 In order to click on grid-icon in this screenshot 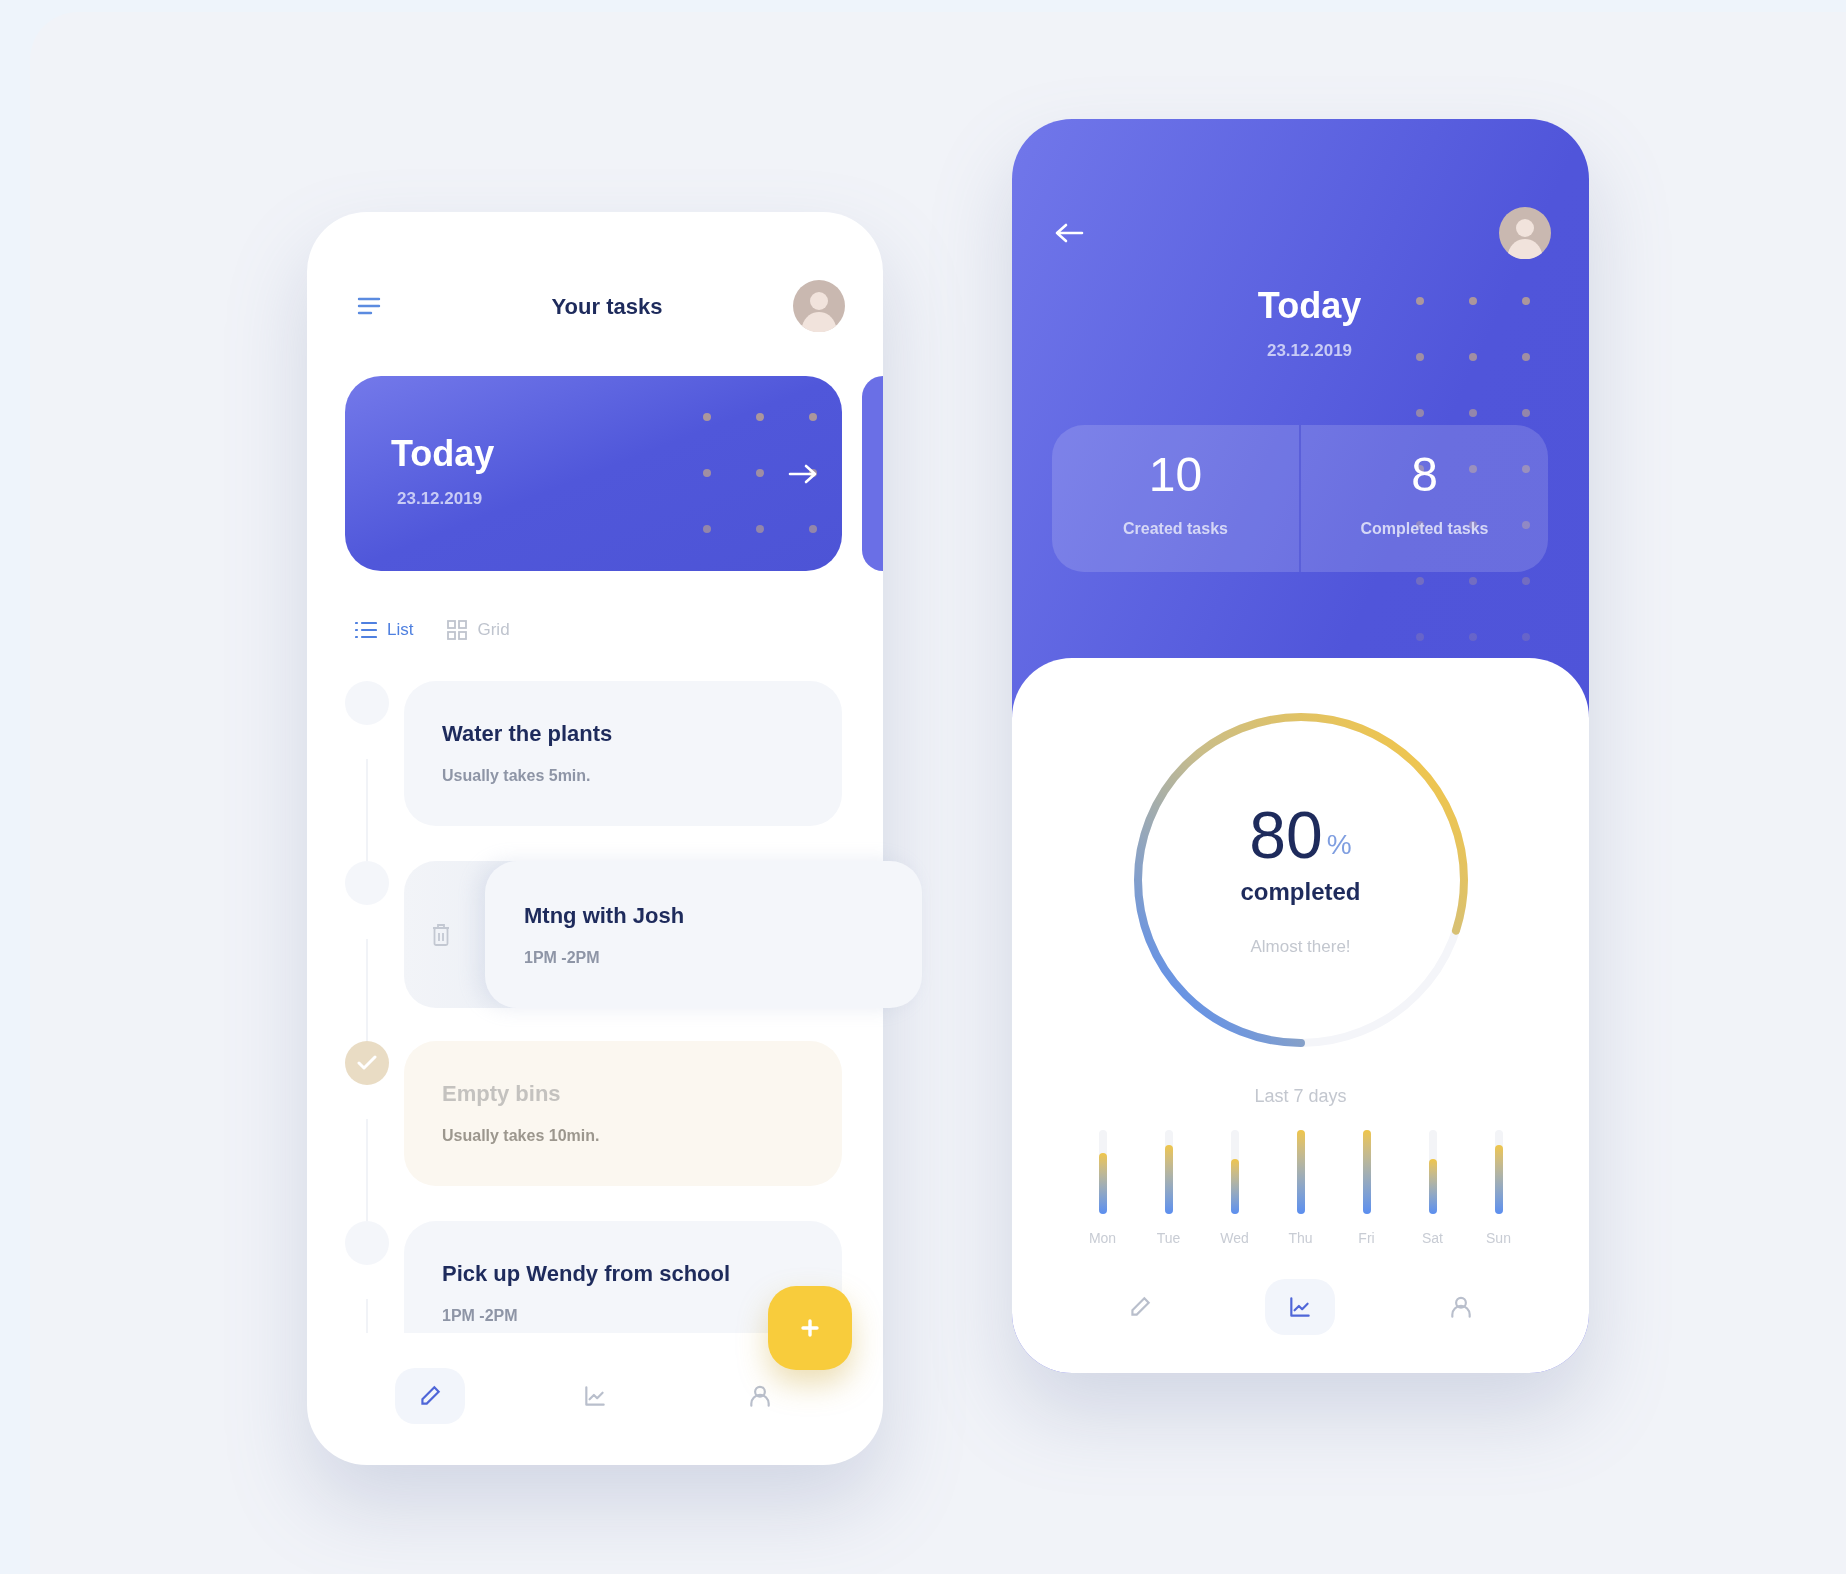, I will do `click(457, 630)`.